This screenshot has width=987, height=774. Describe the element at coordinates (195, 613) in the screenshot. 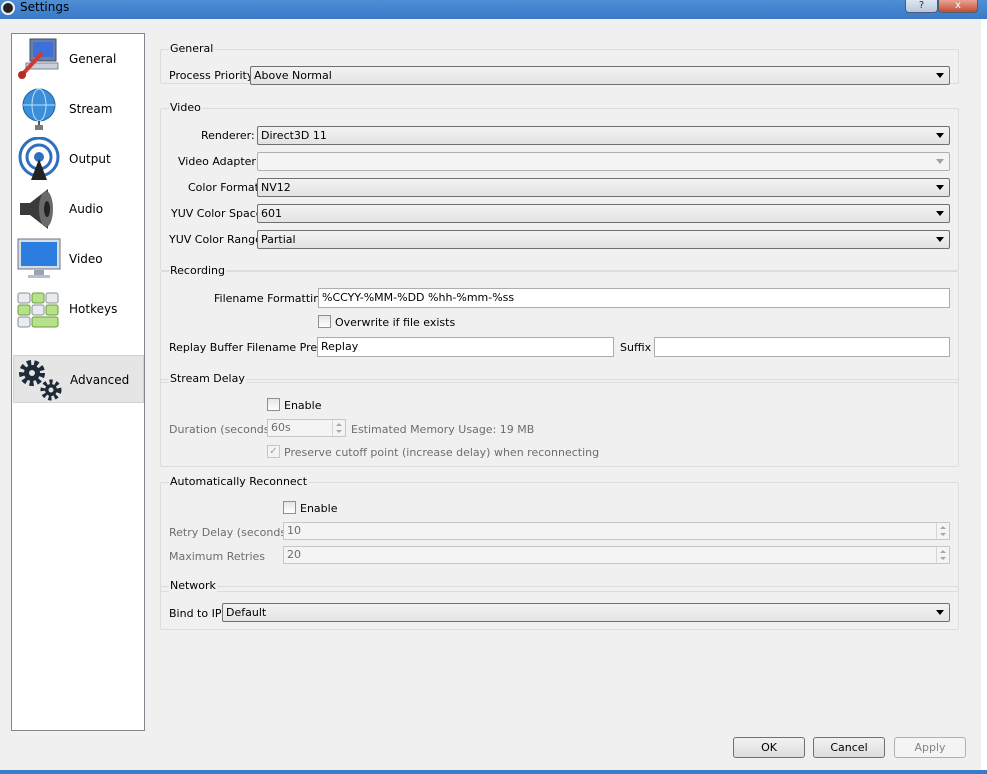

I see `bind-ip-label: Bind to IP` at that location.